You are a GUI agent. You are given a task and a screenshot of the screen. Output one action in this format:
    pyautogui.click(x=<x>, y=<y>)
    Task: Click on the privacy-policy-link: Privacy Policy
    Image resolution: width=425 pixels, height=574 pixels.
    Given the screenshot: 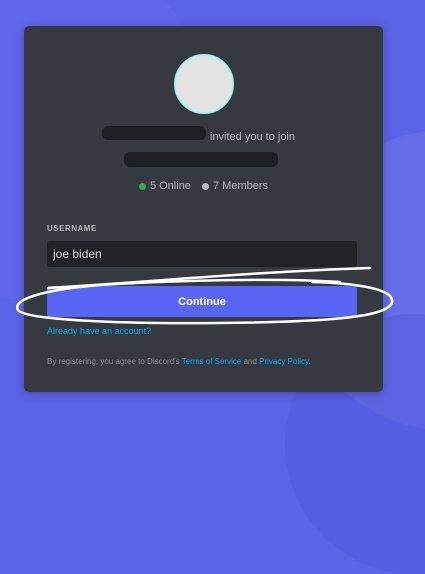 What is the action you would take?
    pyautogui.click(x=283, y=361)
    